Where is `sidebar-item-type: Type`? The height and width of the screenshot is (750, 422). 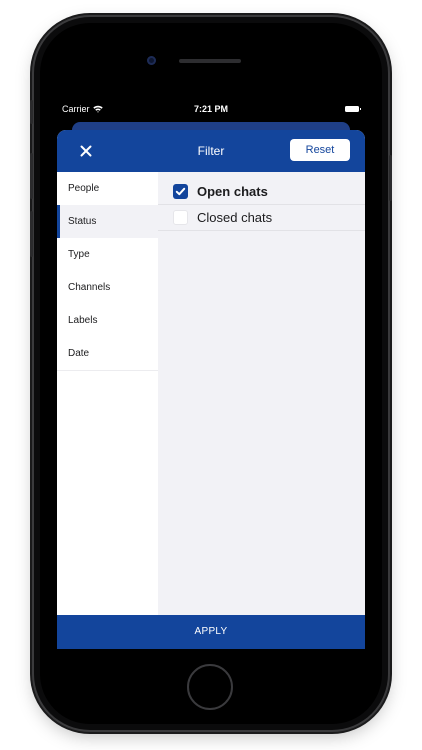 sidebar-item-type: Type is located at coordinates (107, 254).